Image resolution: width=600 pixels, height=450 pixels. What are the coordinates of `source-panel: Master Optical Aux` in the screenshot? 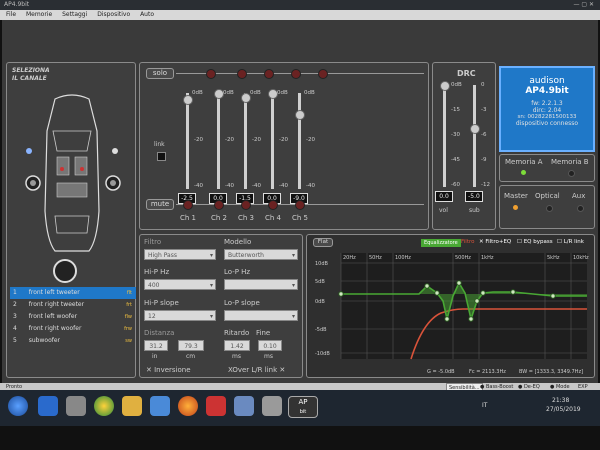 It's located at (547, 207).